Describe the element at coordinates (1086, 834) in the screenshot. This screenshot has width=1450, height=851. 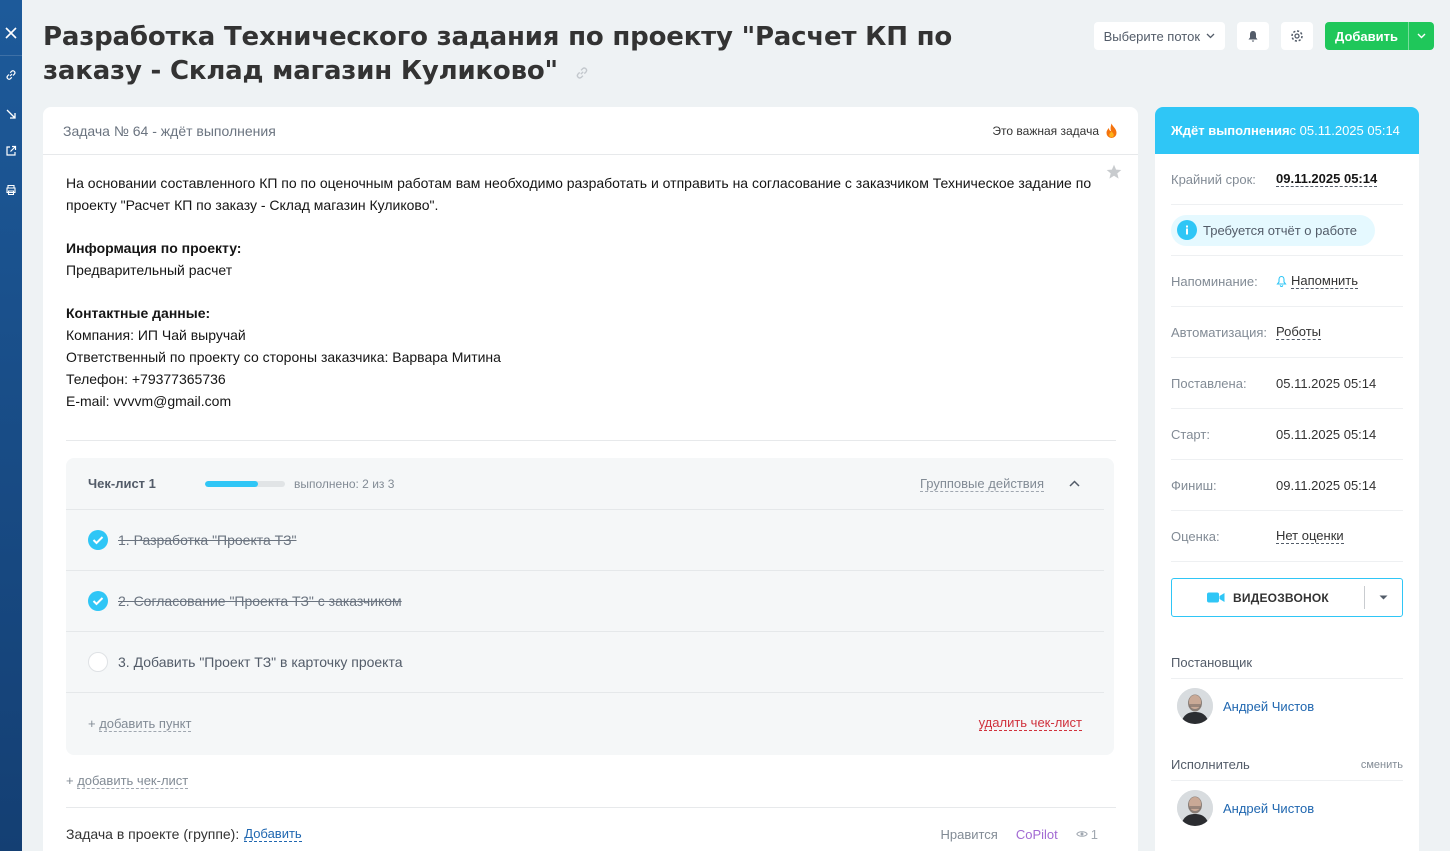
I see `views-counter: 1` at that location.